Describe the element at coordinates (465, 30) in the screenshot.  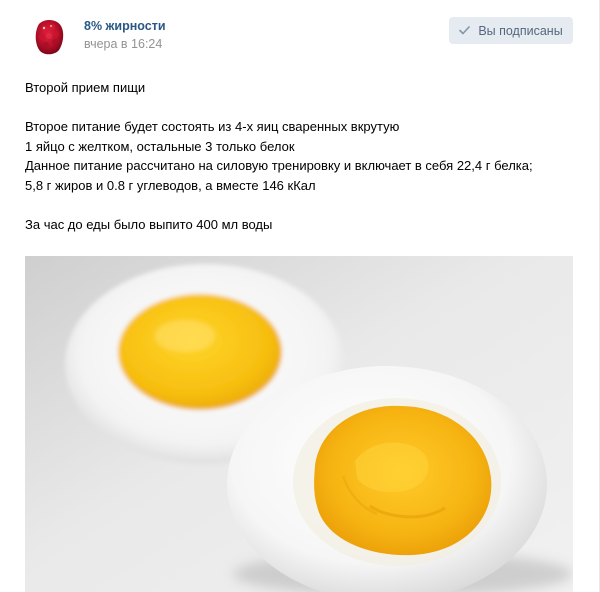
I see `checkmark-icon` at that location.